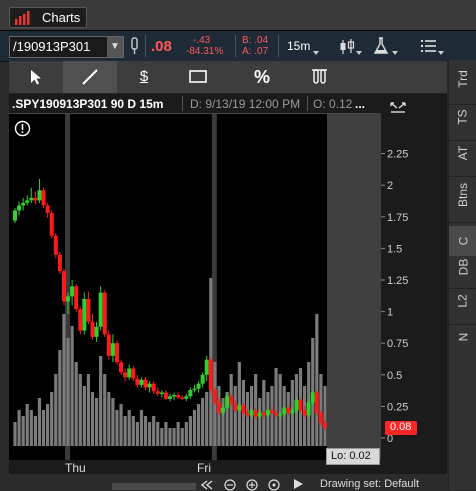  I want to click on tab-at: AT, so click(462, 161).